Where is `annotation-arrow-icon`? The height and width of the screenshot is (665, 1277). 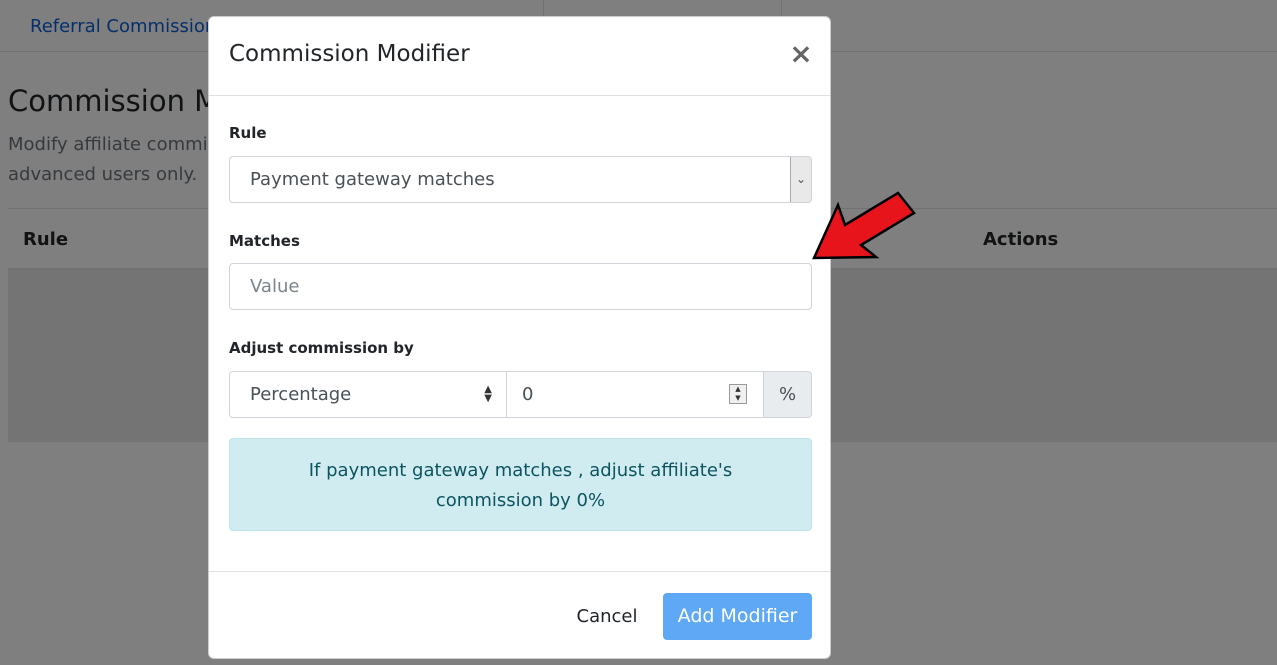 annotation-arrow-icon is located at coordinates (864, 225).